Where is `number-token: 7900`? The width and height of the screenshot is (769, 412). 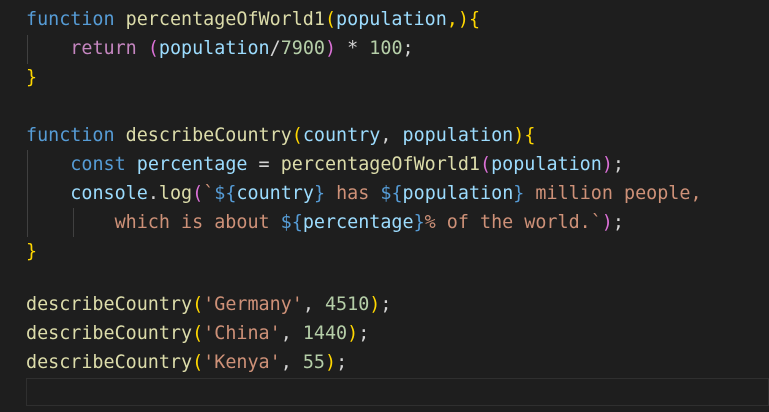 number-token: 7900 is located at coordinates (302, 48).